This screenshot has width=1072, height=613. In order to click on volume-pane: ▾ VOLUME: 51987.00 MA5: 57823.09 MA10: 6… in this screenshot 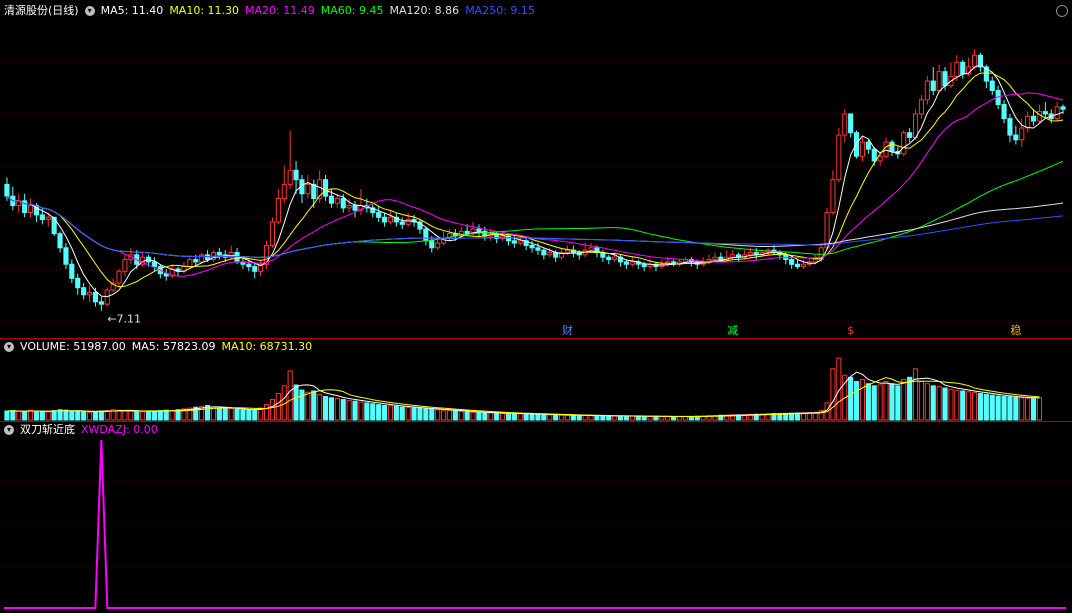, I will do `click(536, 380)`.